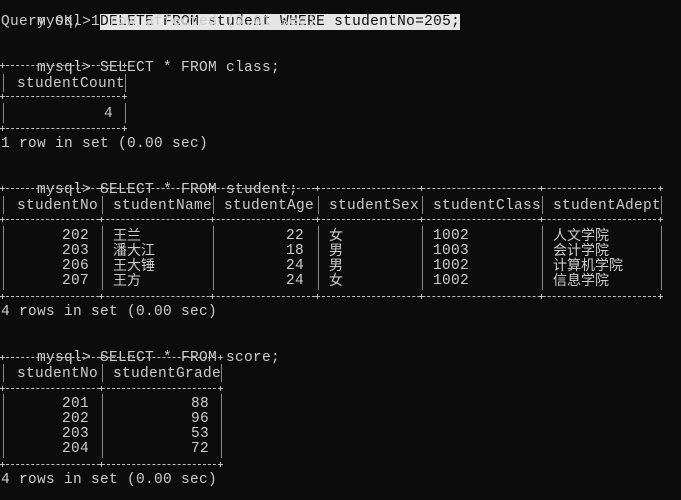 This screenshot has height=500, width=681. Describe the element at coordinates (134, 266) in the screenshot. I see `table-cell: 王大锤` at that location.